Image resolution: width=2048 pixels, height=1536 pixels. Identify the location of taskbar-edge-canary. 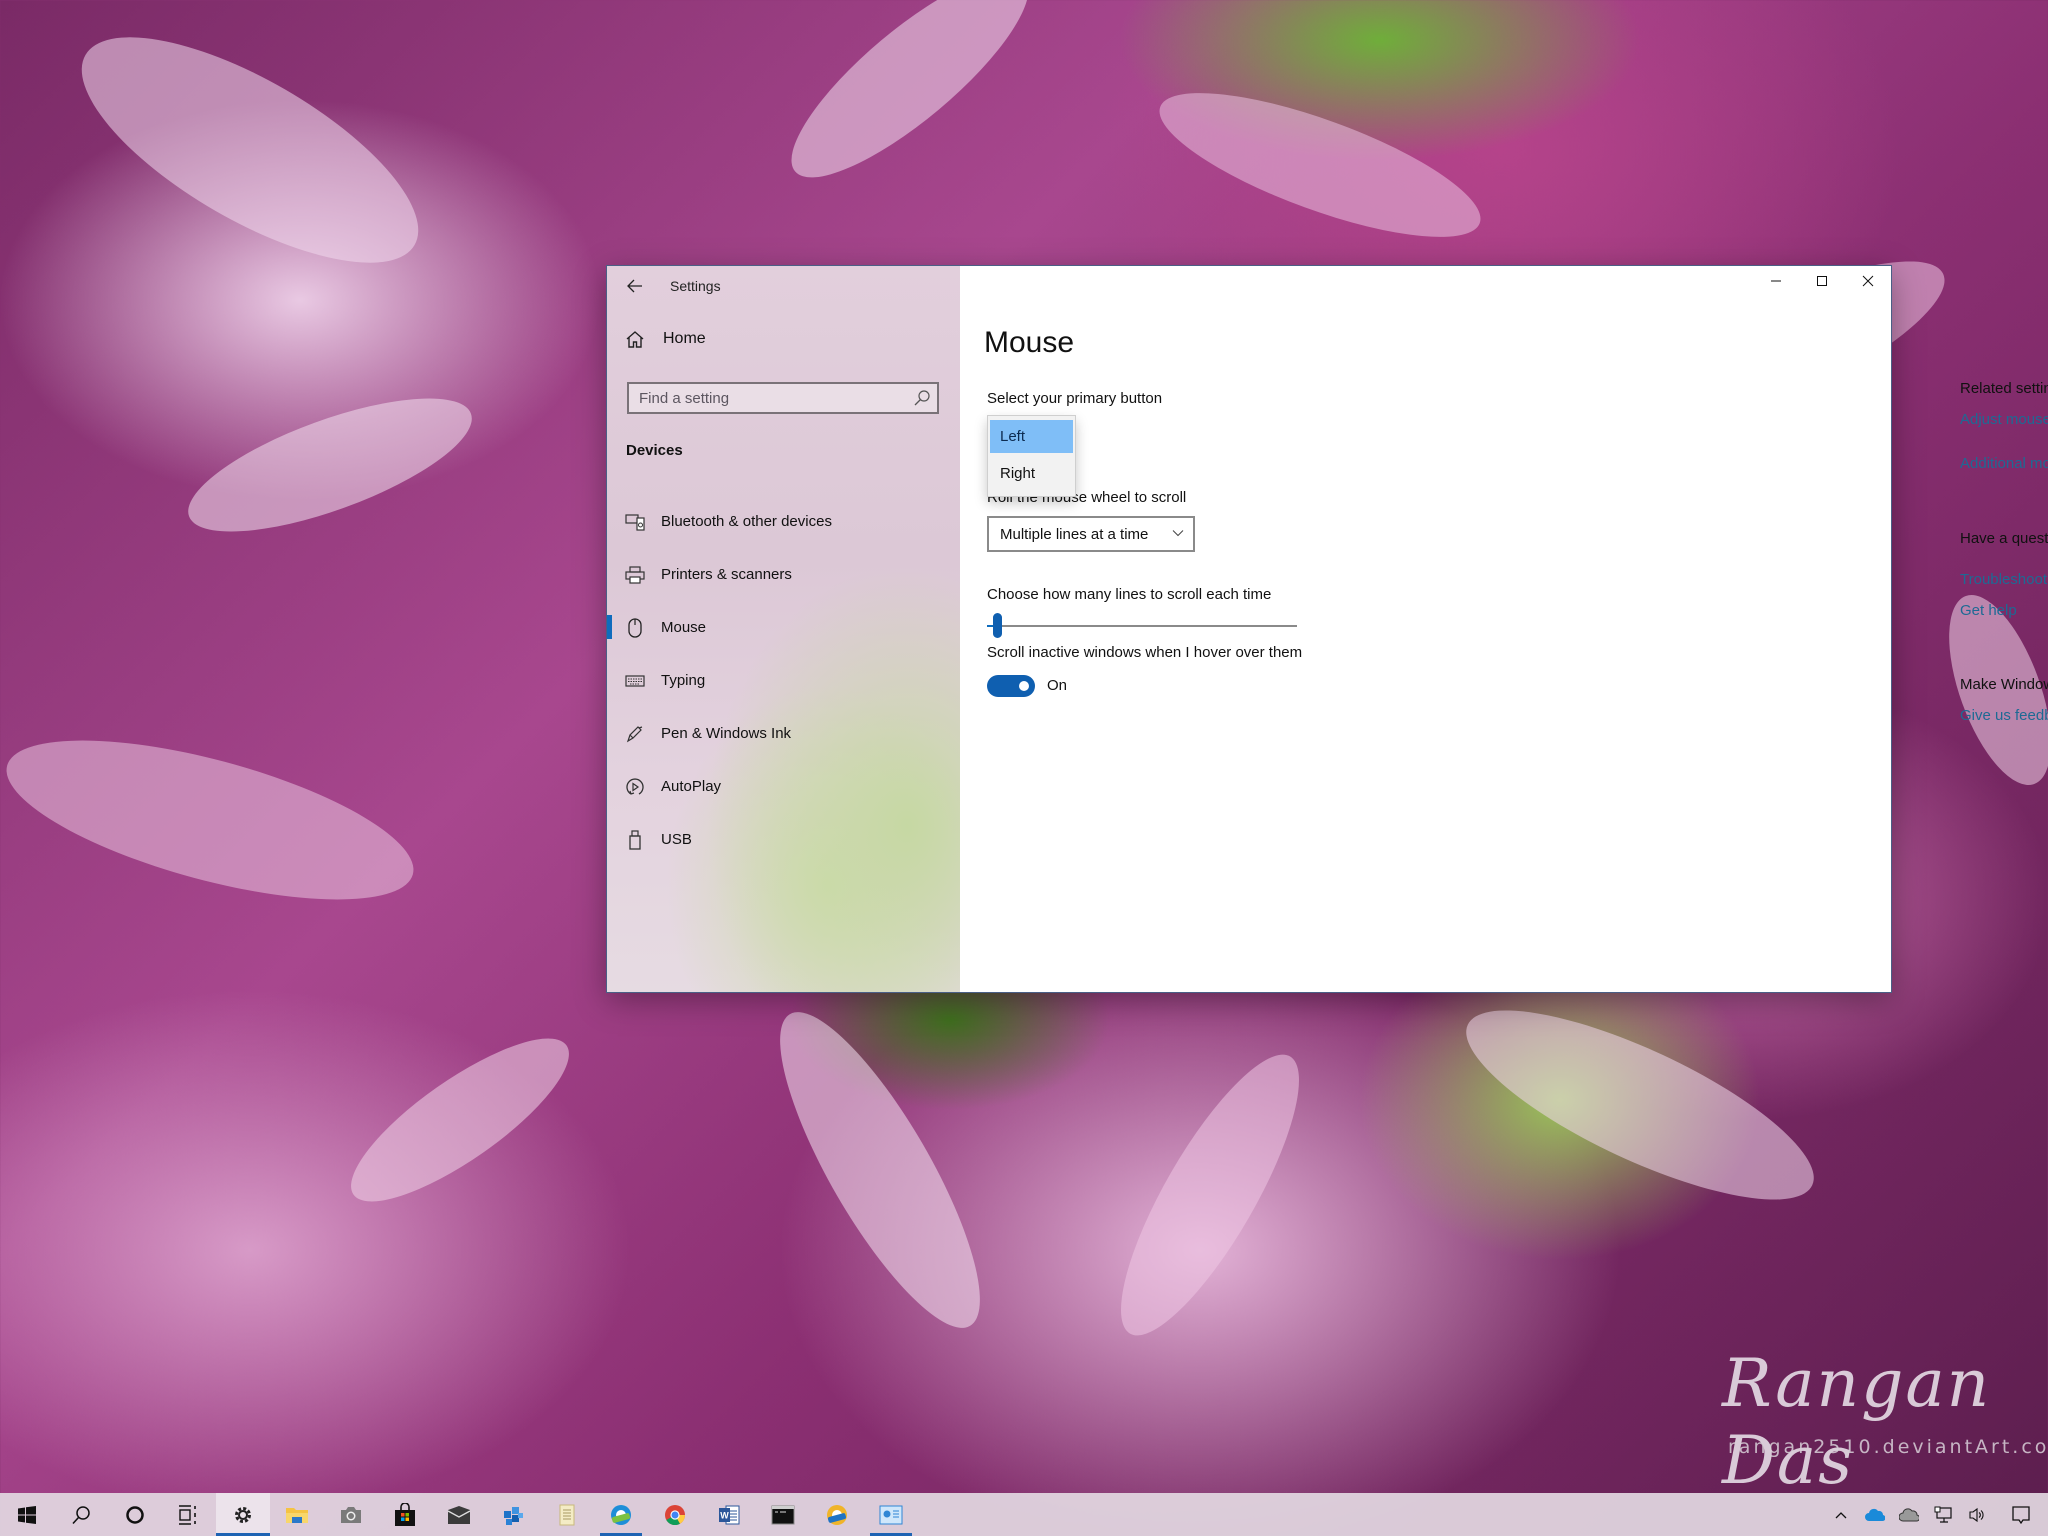
(837, 1514).